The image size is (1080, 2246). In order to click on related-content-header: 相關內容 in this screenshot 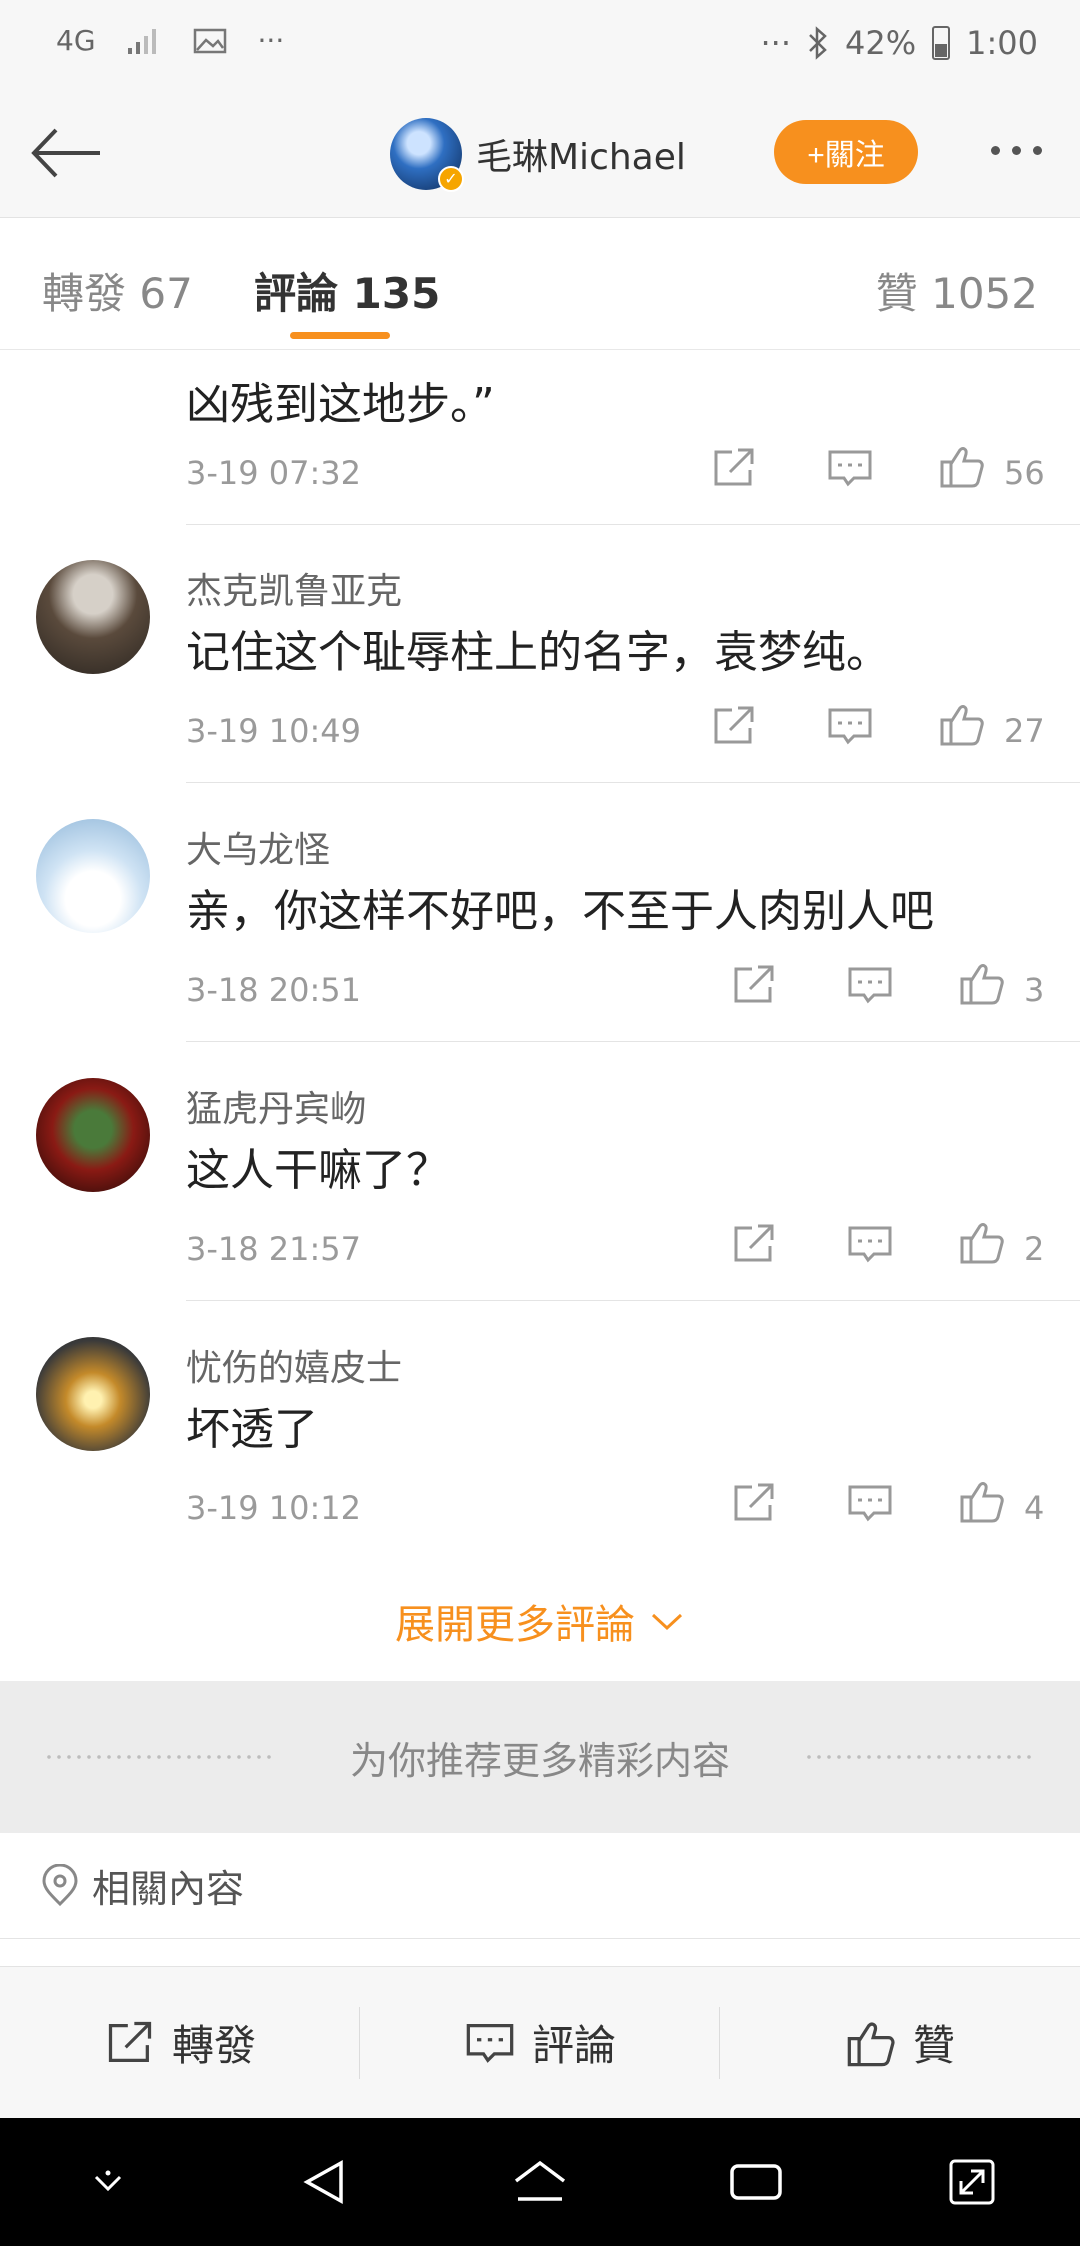, I will do `click(540, 1886)`.